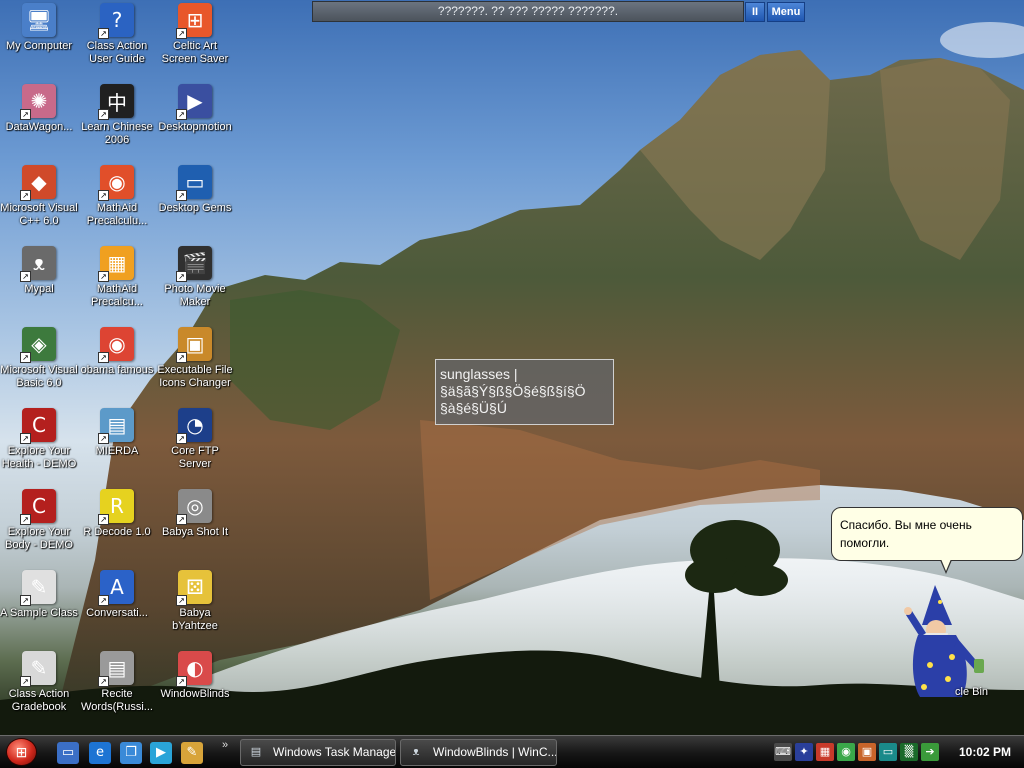 The image size is (1024, 768). I want to click on desktop-icon-label: Class Action User Guide, so click(117, 52).